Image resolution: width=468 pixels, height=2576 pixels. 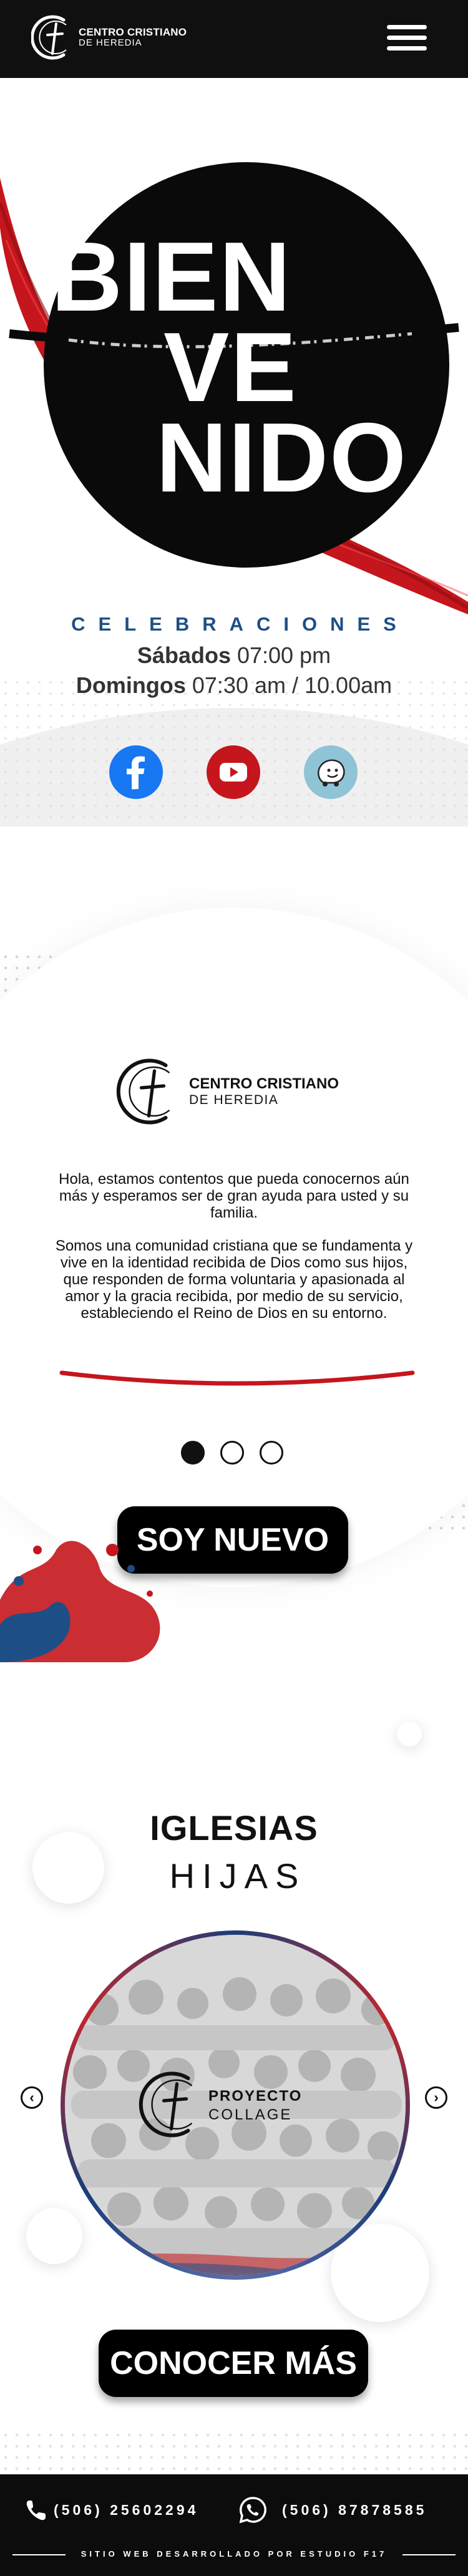 I want to click on hero-title-line1: BIEN, so click(x=171, y=277).